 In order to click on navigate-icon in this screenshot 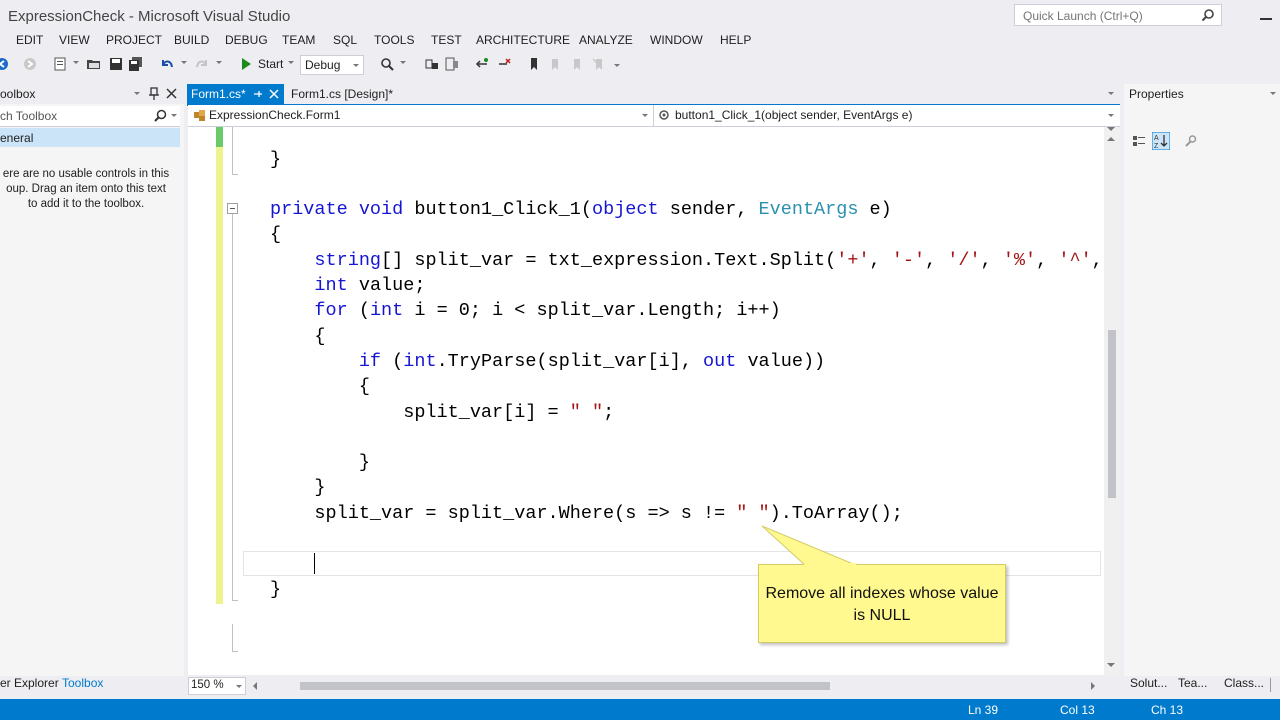, I will do `click(432, 64)`.